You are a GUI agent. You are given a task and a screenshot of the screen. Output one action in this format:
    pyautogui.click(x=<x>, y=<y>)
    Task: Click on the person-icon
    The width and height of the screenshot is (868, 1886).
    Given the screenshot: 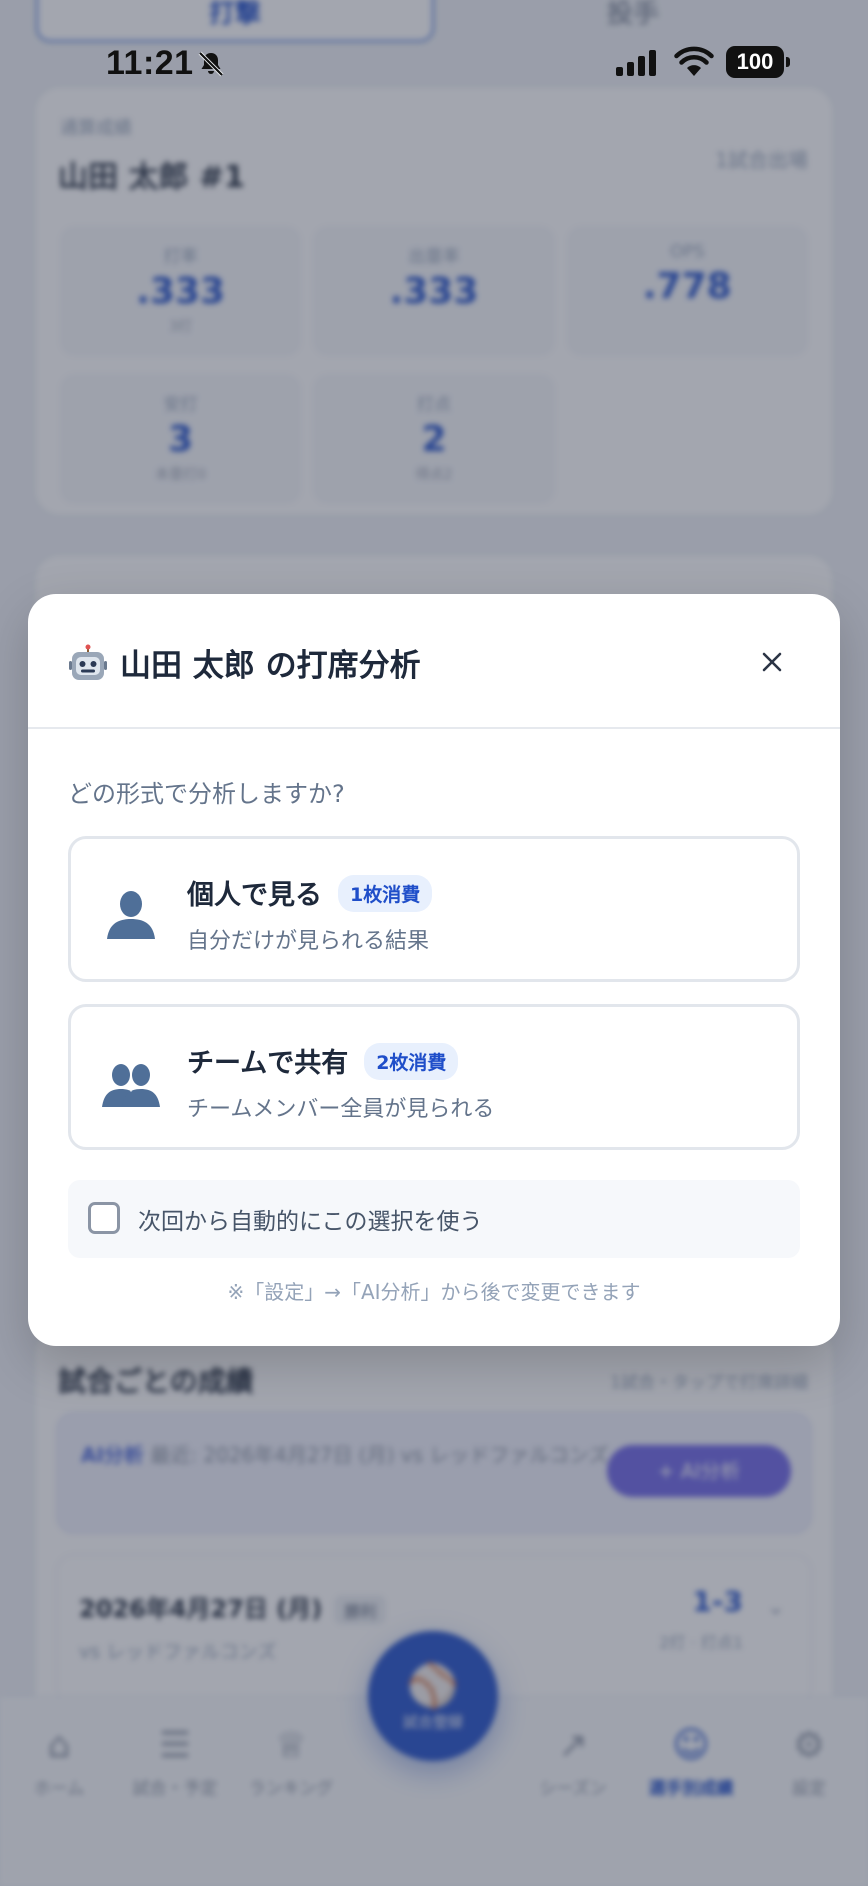 What is the action you would take?
    pyautogui.click(x=131, y=915)
    